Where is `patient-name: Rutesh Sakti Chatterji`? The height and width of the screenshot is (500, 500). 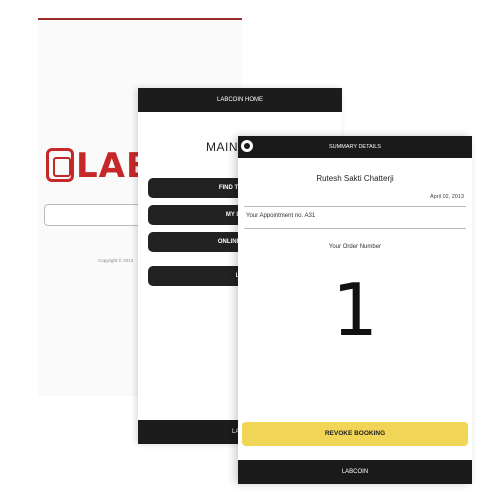
patient-name: Rutesh Sakti Chatterji is located at coordinates (355, 178).